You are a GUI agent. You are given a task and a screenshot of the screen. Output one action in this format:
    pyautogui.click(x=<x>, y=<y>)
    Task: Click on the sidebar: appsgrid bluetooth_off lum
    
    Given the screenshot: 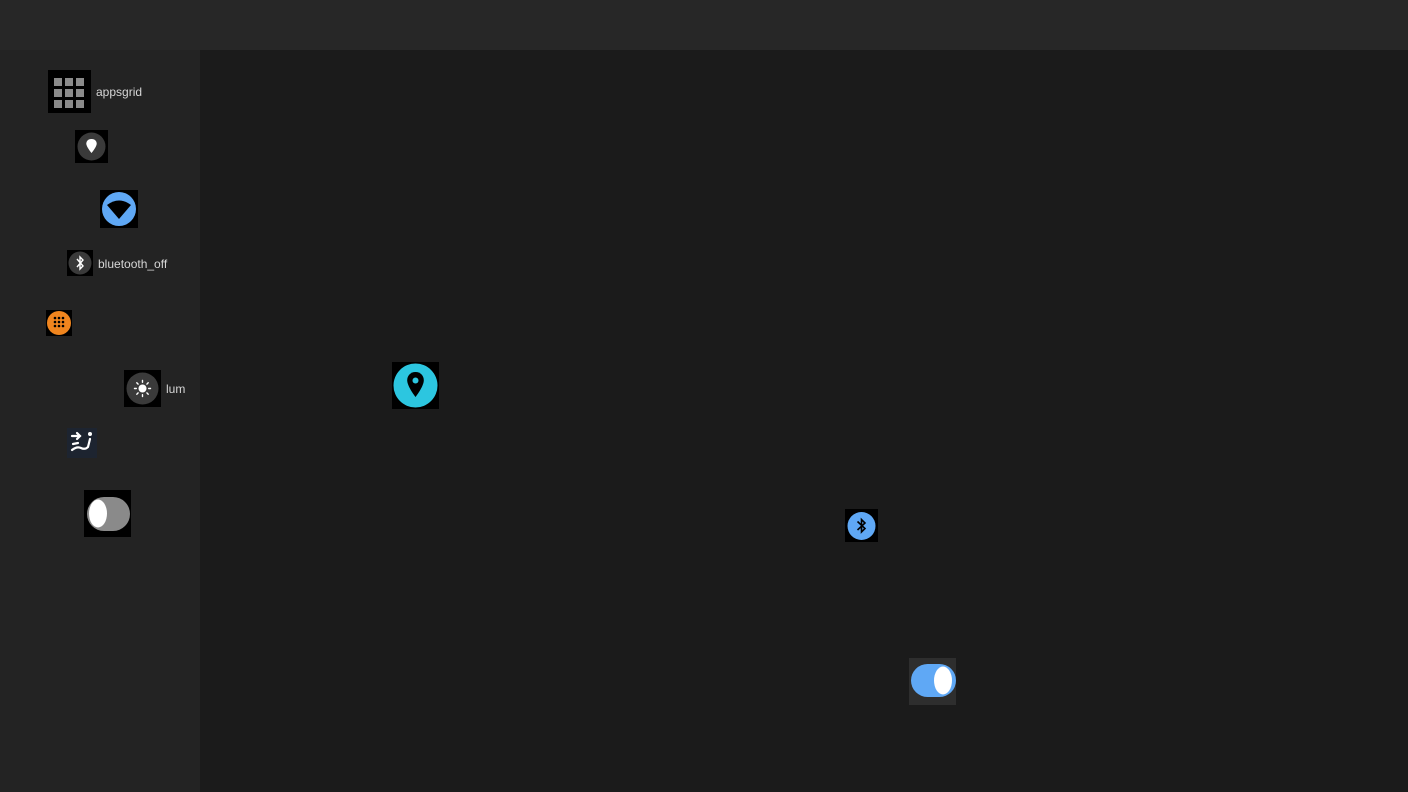 What is the action you would take?
    pyautogui.click(x=100, y=421)
    